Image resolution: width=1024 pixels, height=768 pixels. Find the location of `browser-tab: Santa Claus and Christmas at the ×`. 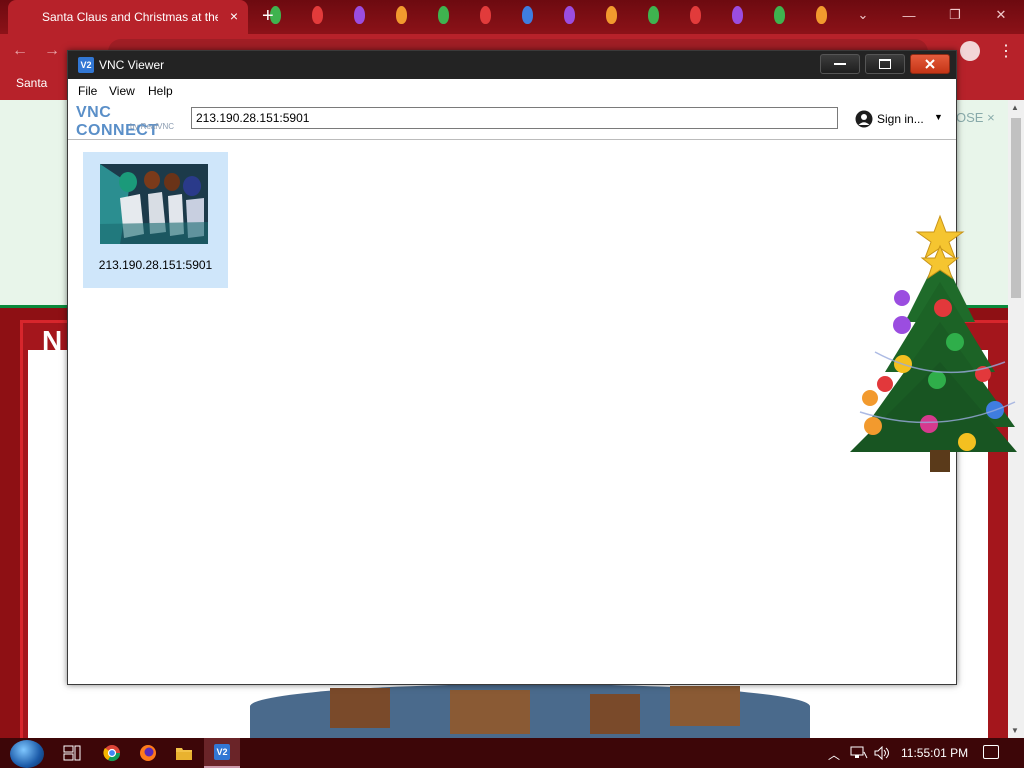

browser-tab: Santa Claus and Christmas at the × is located at coordinates (128, 17).